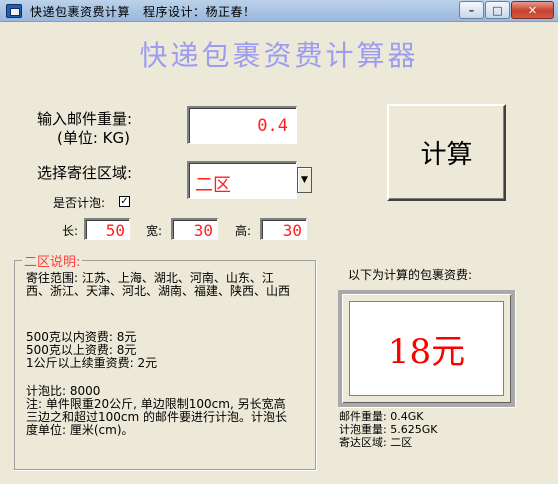 The image size is (558, 484). I want to click on bubble-weight-text: 计泡重量: 5.625GK, so click(388, 429).